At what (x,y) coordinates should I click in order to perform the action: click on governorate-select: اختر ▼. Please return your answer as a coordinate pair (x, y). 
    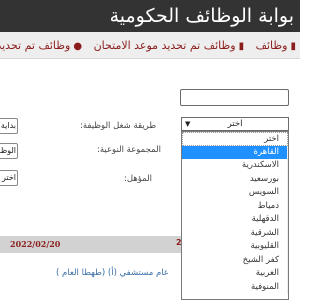
    Looking at the image, I should click on (235, 124).